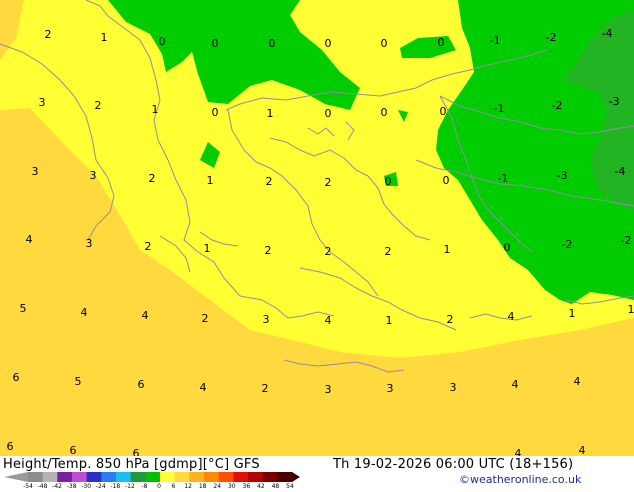 The image size is (634, 492). Describe the element at coordinates (115, 487) in the screenshot. I see `colorbar-tick-label: -18` at that location.